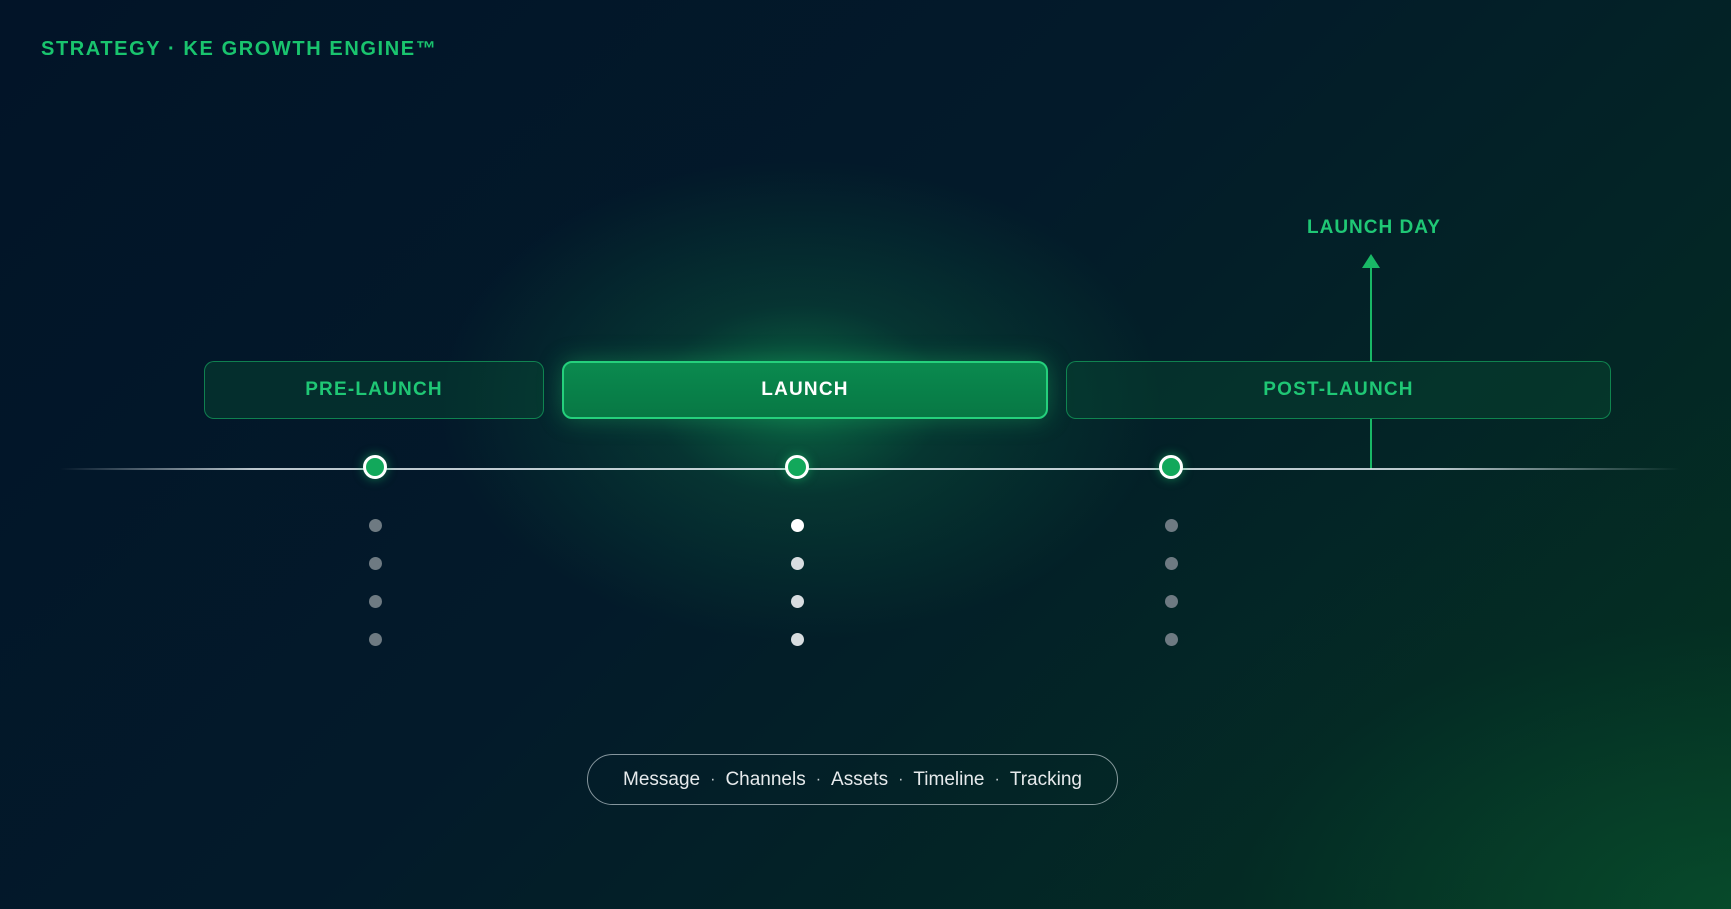 Image resolution: width=1731 pixels, height=909 pixels. I want to click on pill-item-channels: Channels, so click(765, 779).